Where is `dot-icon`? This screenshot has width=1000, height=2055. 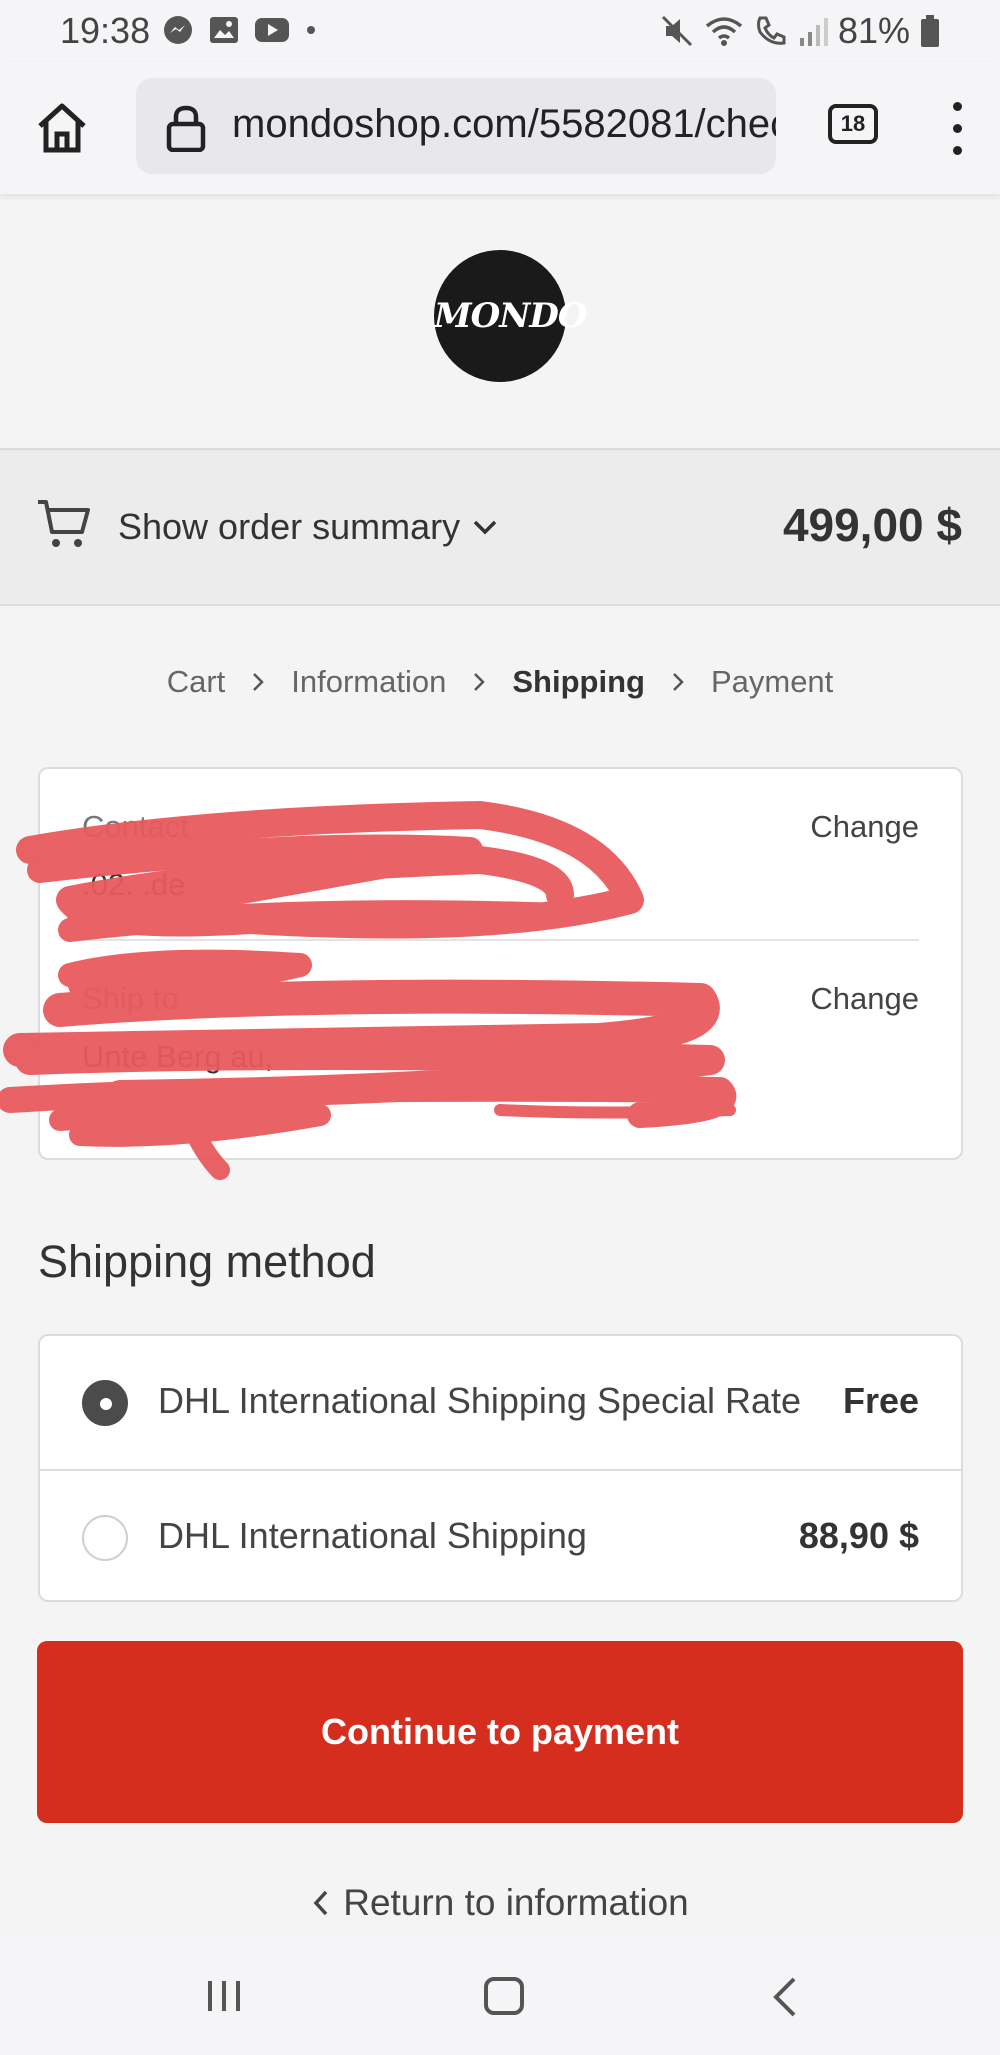 dot-icon is located at coordinates (311, 30).